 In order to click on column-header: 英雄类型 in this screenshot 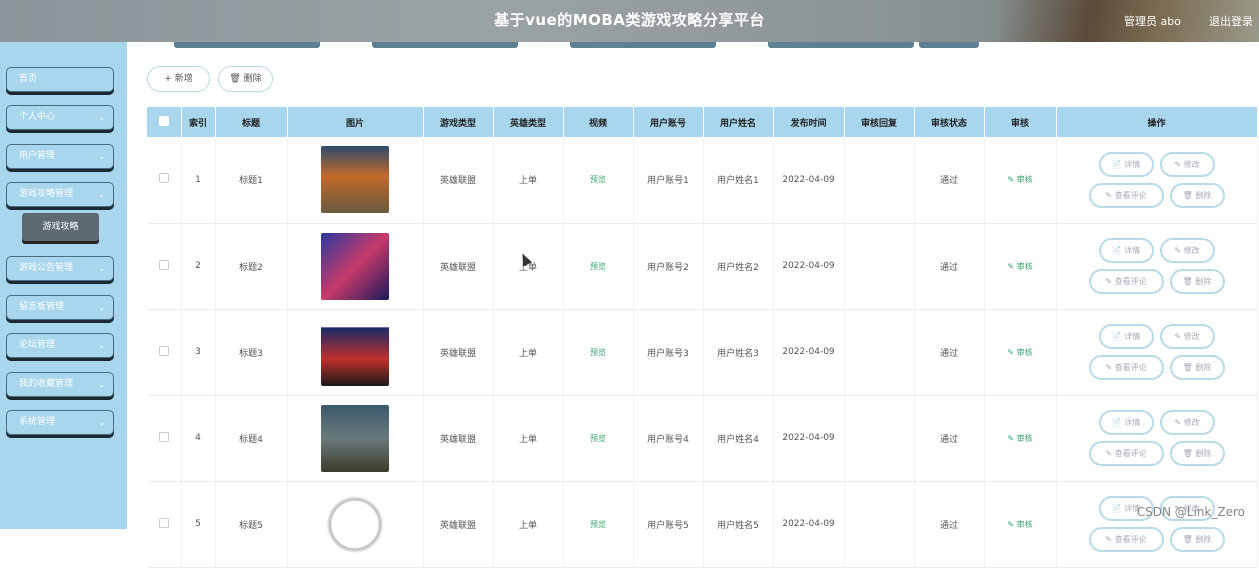, I will do `click(528, 122)`.